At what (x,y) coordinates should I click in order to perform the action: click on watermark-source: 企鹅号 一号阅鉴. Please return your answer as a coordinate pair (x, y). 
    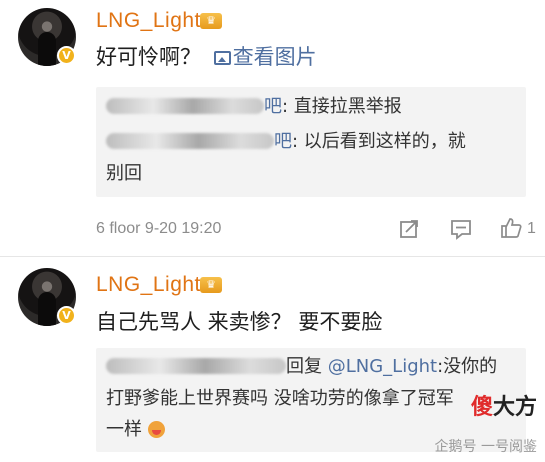
    Looking at the image, I should click on (485, 447).